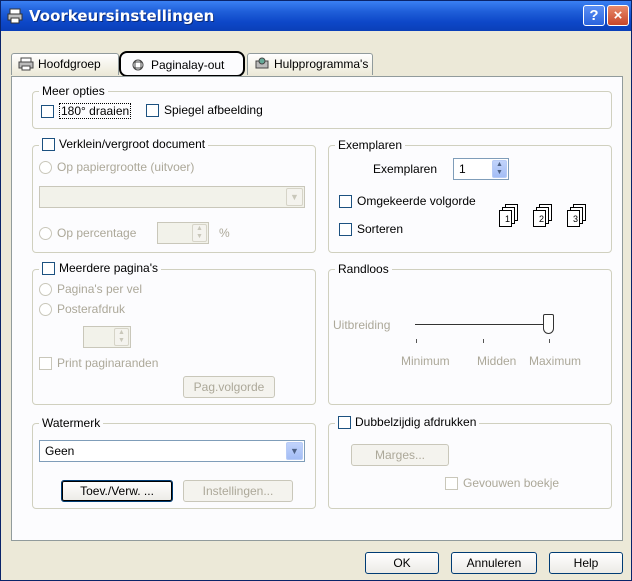 Image resolution: width=632 pixels, height=581 pixels. What do you see at coordinates (108, 363) in the screenshot?
I see `checkbox-label: Print paginaranden` at bounding box center [108, 363].